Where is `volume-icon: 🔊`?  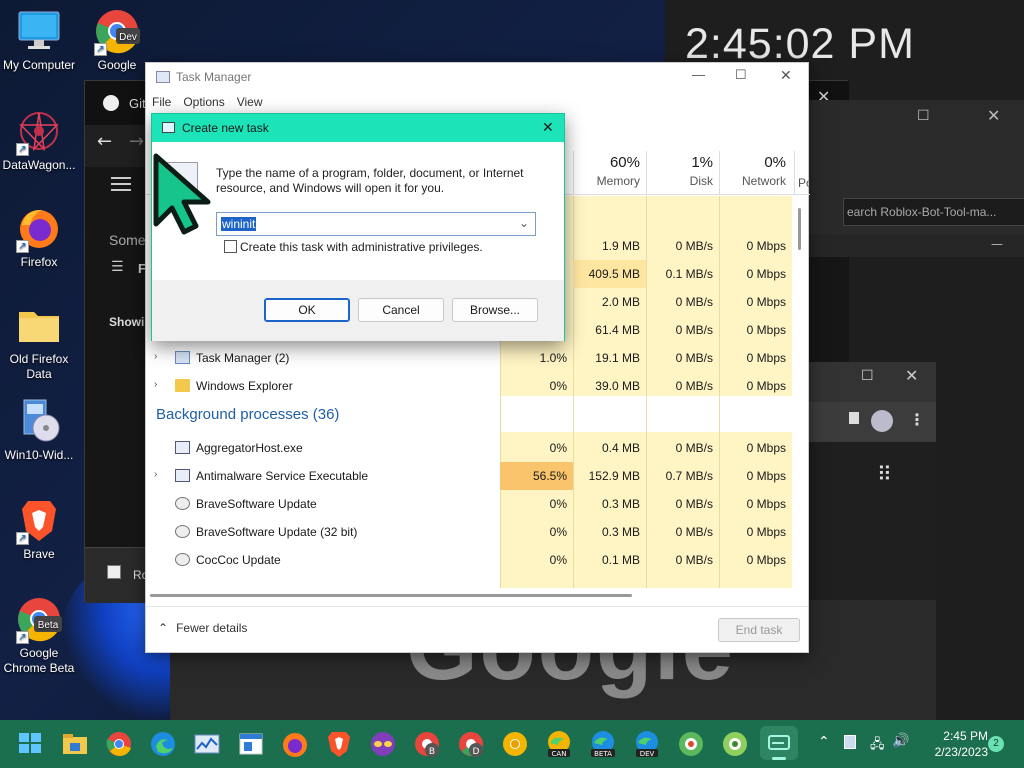 volume-icon: 🔊 is located at coordinates (900, 741).